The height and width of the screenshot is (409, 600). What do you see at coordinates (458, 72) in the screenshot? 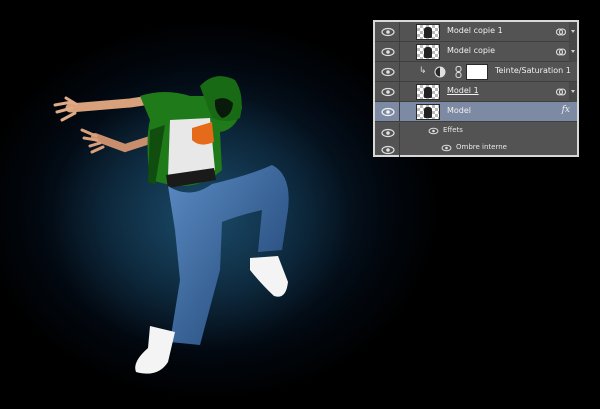
I see `chain-icon` at bounding box center [458, 72].